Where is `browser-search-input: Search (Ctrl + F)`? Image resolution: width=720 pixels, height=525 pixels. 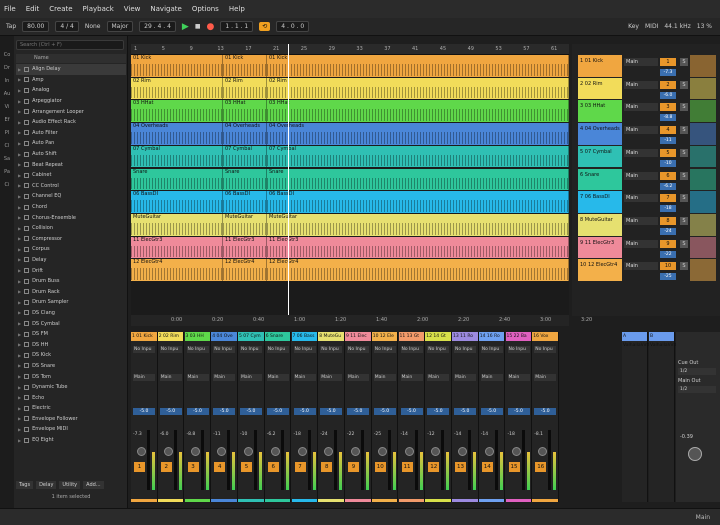
browser-search-input: Search (Ctrl + F) is located at coordinates (70, 45).